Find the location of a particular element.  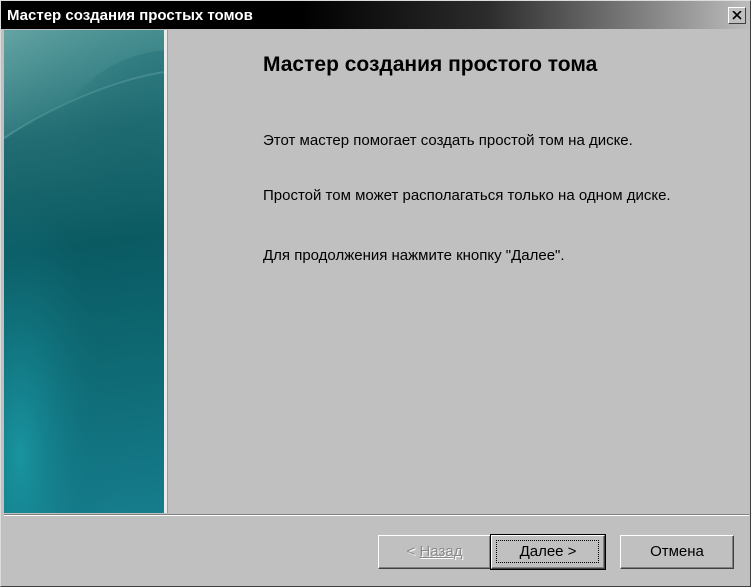

sidebar-divider is located at coordinates (166, 271).